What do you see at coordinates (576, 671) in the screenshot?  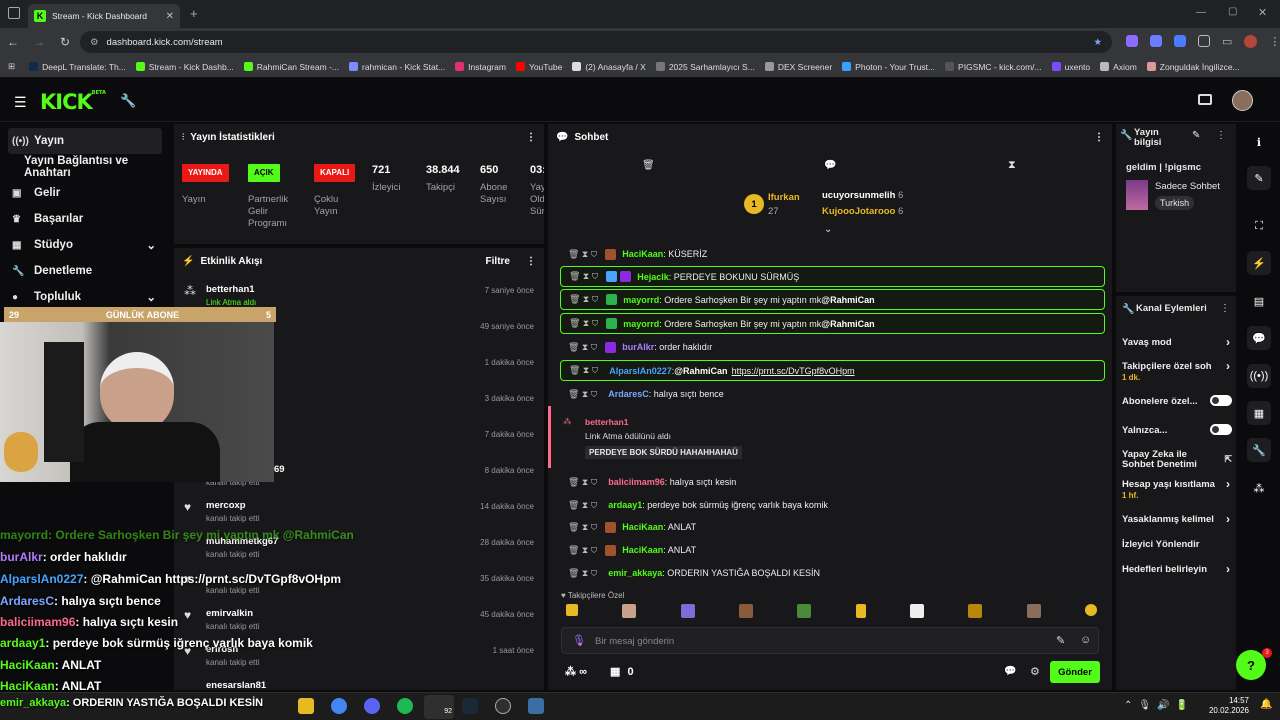 I see `channel-points: ⁂ ∞` at bounding box center [576, 671].